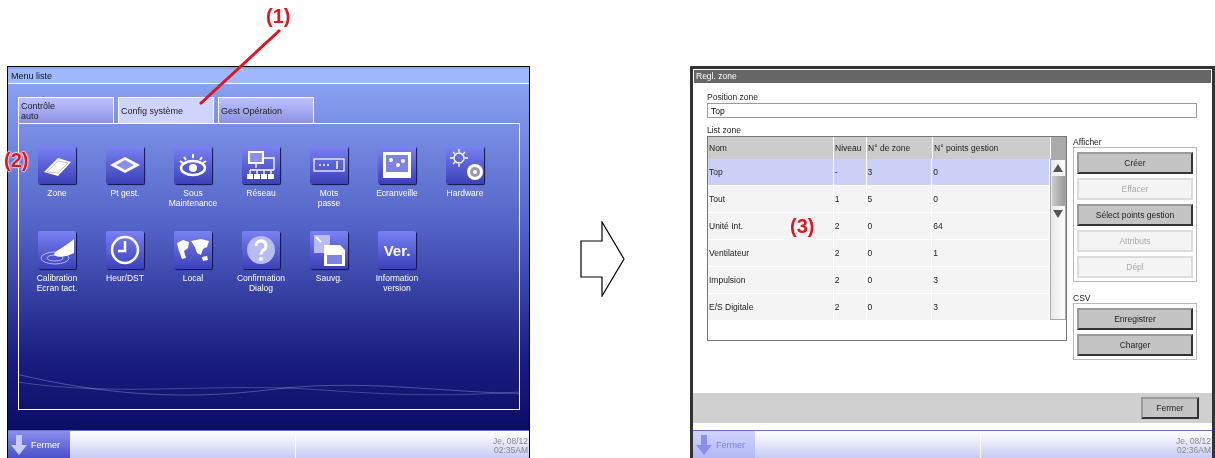 This screenshot has height=458, width=1215. Describe the element at coordinates (57, 283) in the screenshot. I see `tile-label: Calibration Ecran tact.` at that location.